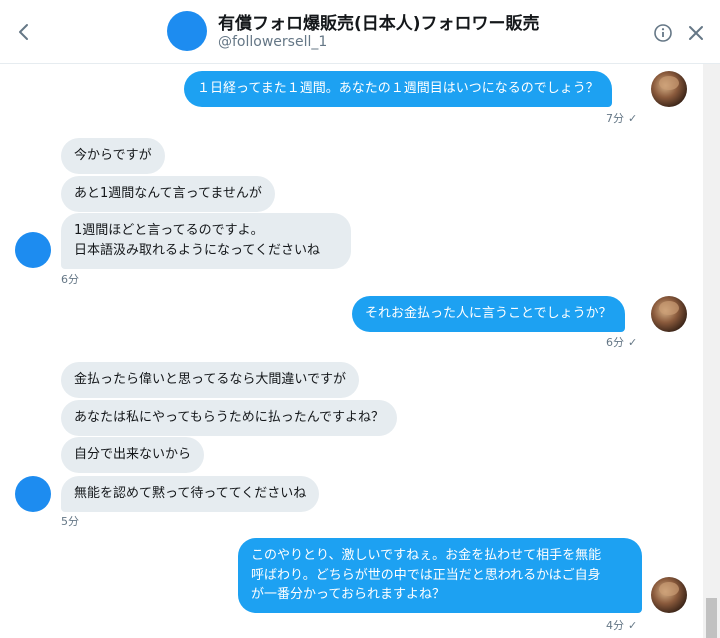 Image resolution: width=720 pixels, height=638 pixels. I want to click on message-text-line: 呼ばわり。どちらが世の中では正当だと思われるかはご自身, so click(426, 575).